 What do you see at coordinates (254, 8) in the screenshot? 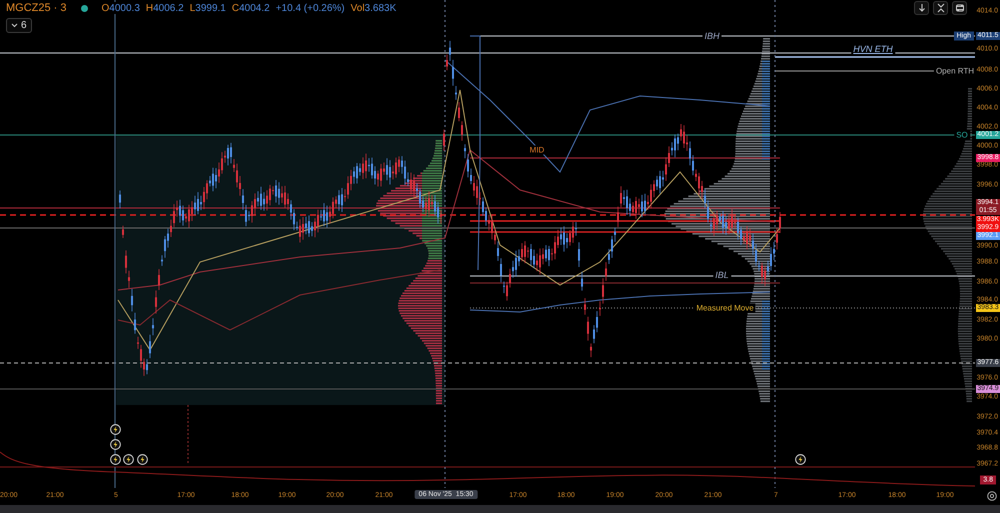
I see `ohlc-value: 4004.2` at bounding box center [254, 8].